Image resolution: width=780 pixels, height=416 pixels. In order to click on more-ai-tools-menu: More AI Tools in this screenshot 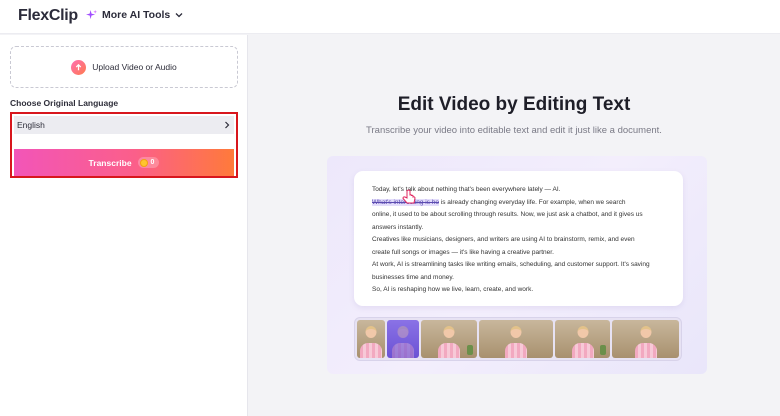, I will do `click(134, 15)`.